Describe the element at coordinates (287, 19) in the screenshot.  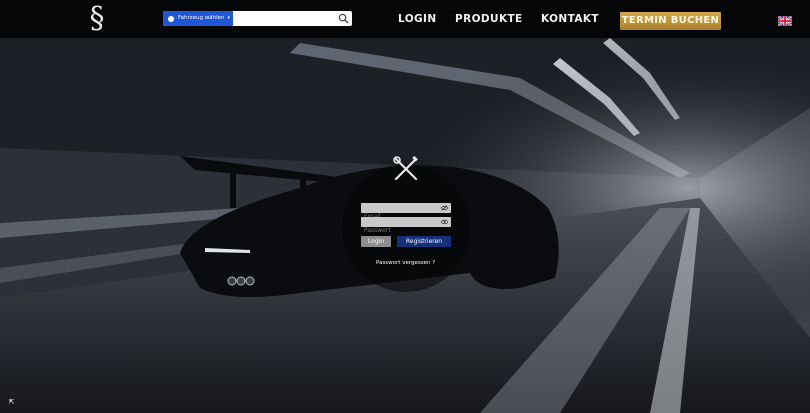
I see `search-input` at that location.